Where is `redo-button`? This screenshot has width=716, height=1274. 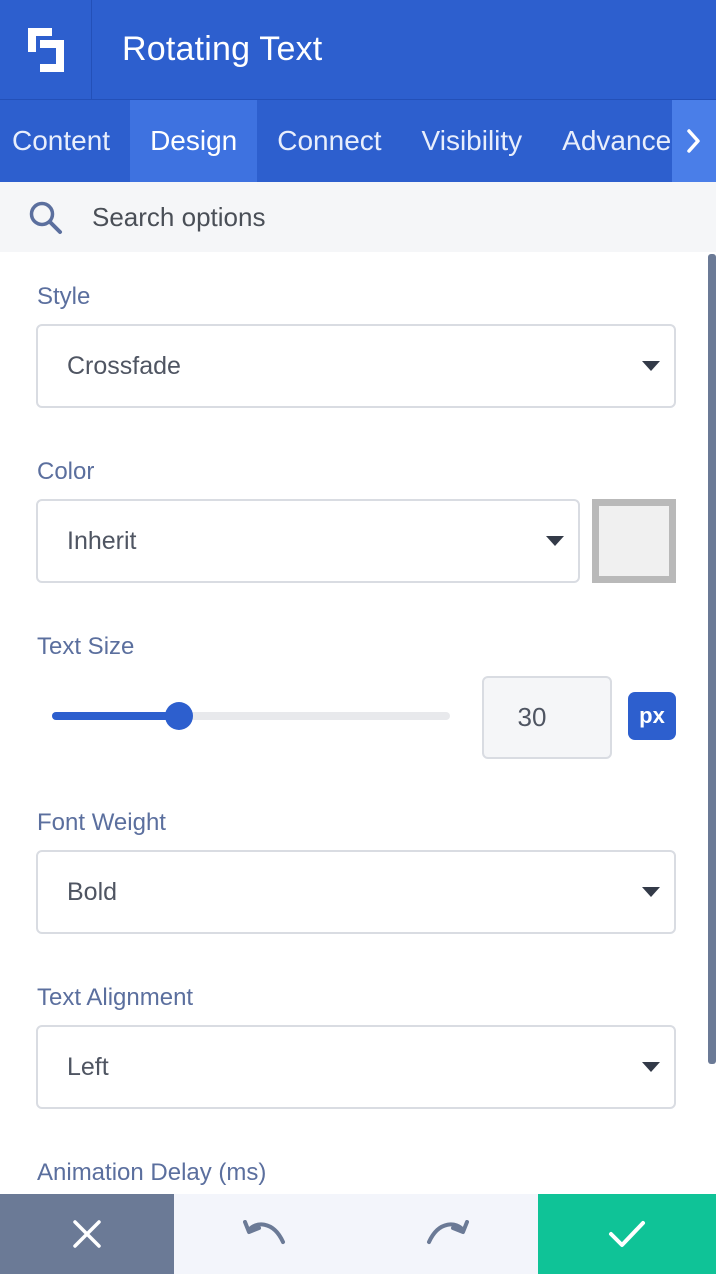 redo-button is located at coordinates (447, 1234).